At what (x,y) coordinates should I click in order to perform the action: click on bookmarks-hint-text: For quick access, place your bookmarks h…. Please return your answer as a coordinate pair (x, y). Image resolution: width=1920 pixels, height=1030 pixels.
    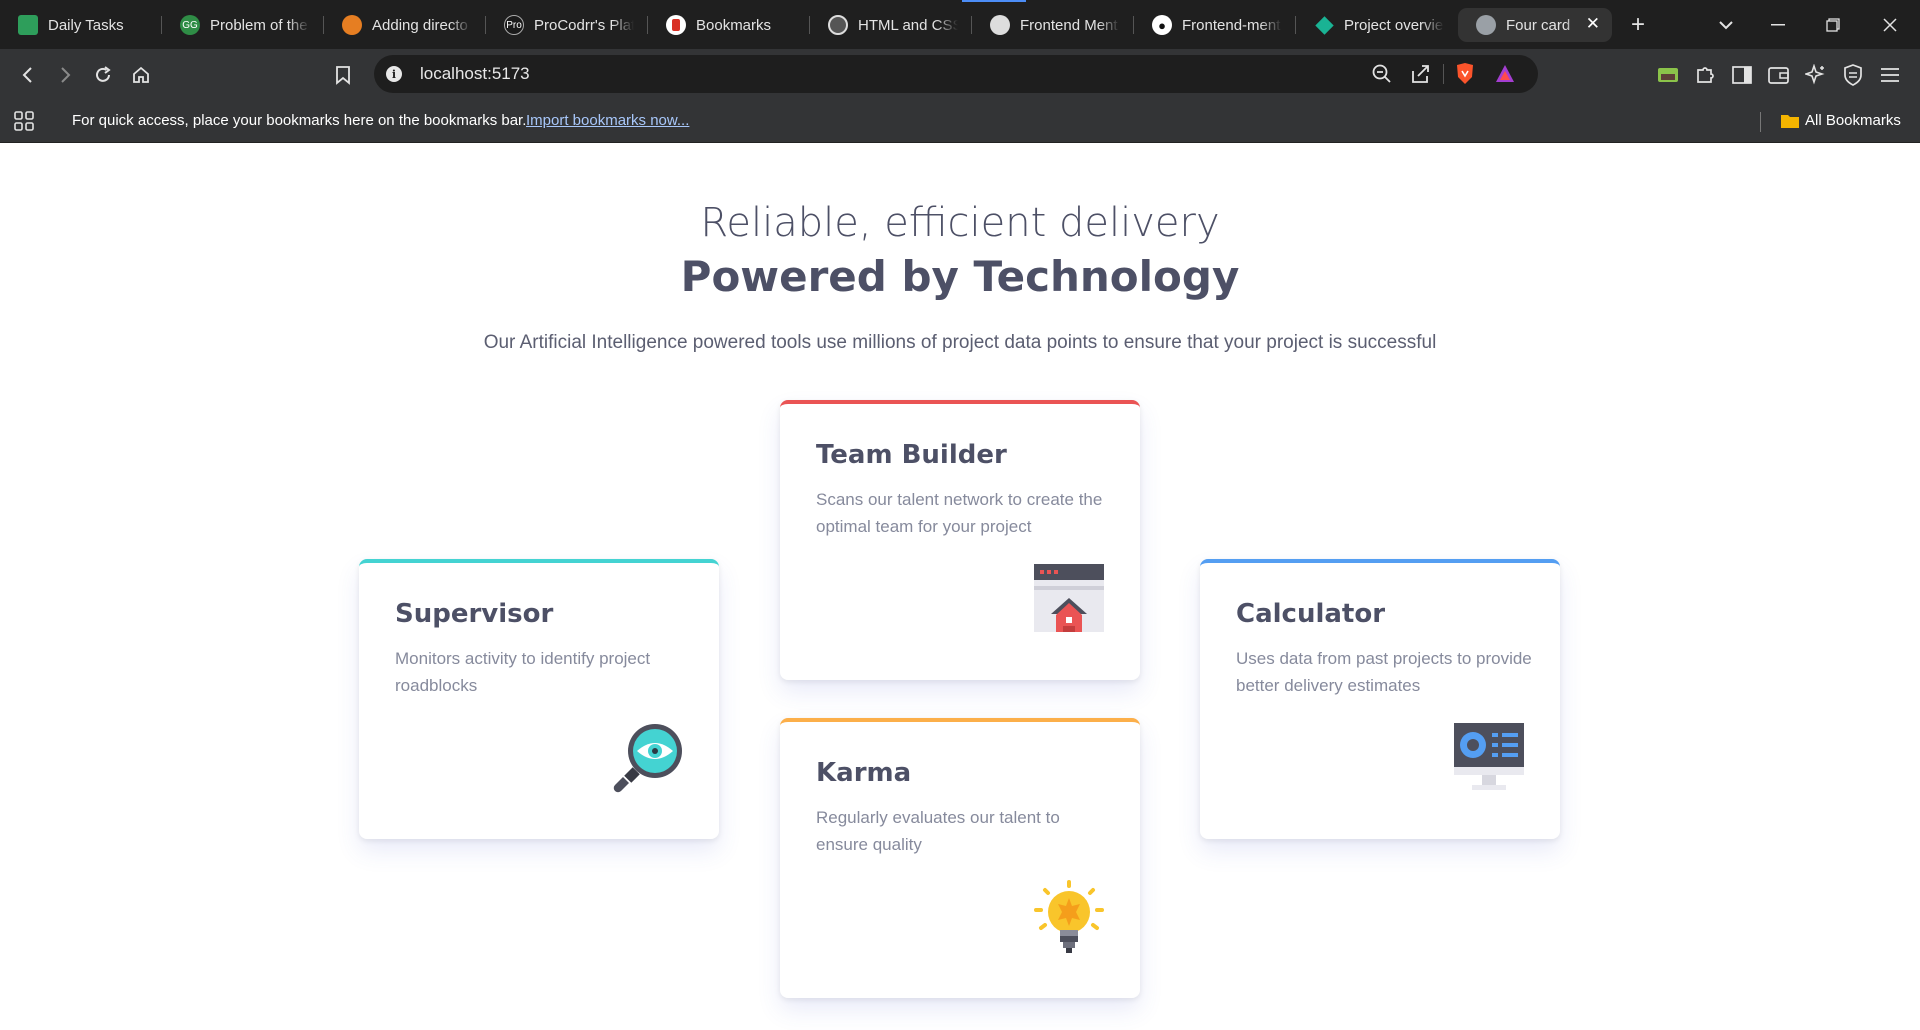
    Looking at the image, I should click on (299, 120).